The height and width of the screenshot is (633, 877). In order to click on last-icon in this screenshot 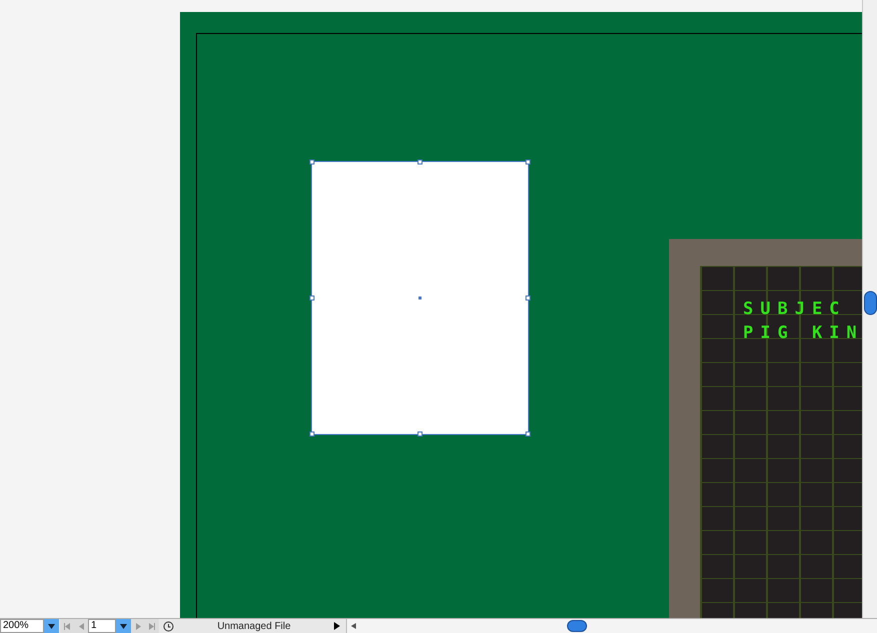, I will do `click(152, 626)`.